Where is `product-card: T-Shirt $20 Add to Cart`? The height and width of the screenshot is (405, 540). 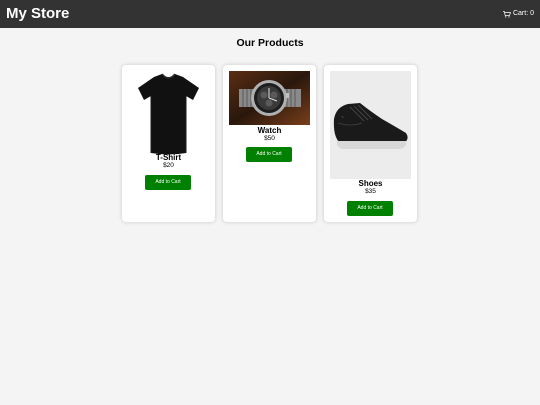
product-card: T-Shirt $20 Add to Cart is located at coordinates (168, 143).